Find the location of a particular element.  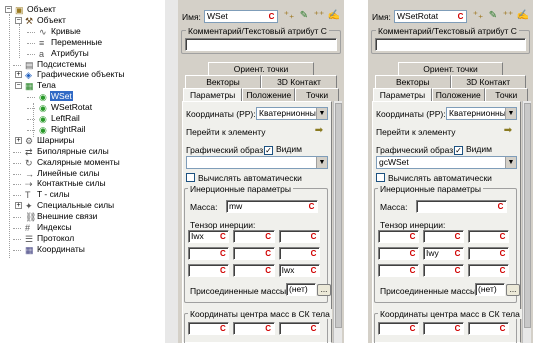

graphic-select: ▼ is located at coordinates (257, 162).